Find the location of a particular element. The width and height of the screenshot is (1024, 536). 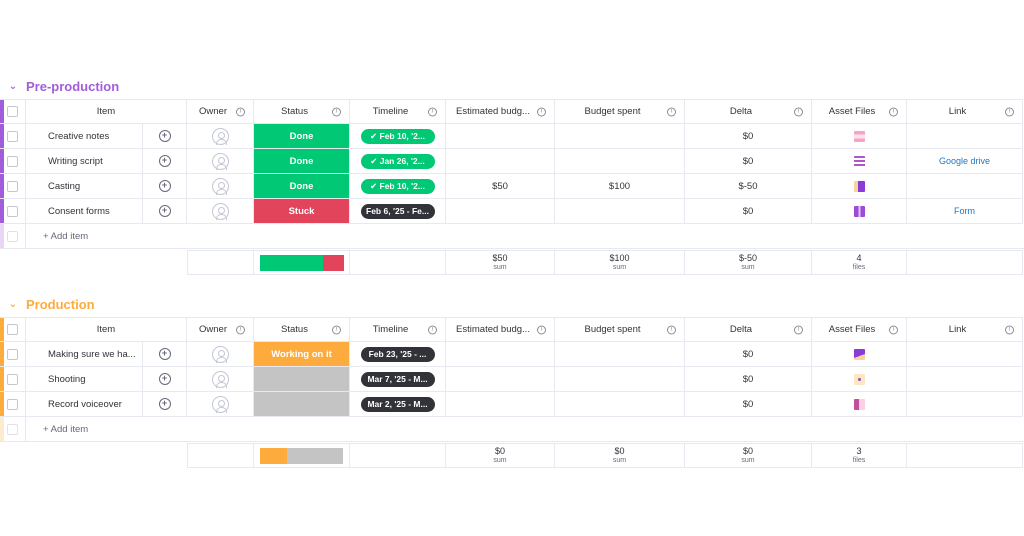

add-item-row: + Add item is located at coordinates (512, 236).